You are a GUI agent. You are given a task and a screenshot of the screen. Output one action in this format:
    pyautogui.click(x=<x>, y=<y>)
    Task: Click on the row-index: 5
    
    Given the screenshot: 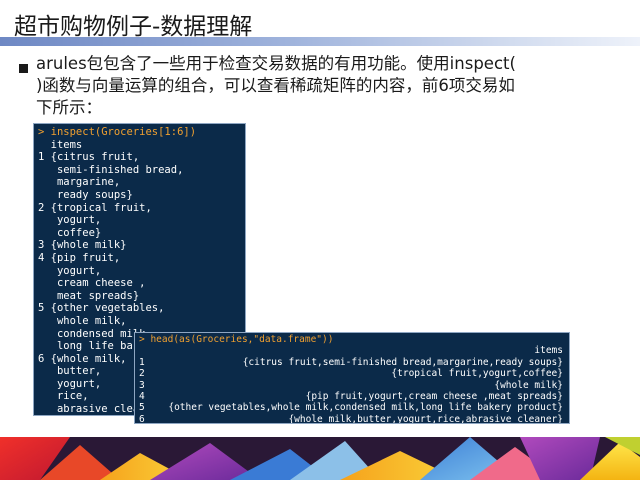 What is the action you would take?
    pyautogui.click(x=142, y=408)
    